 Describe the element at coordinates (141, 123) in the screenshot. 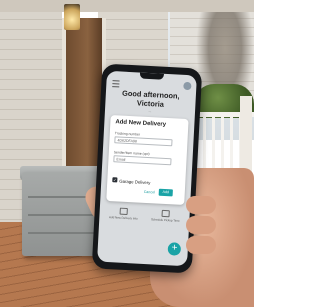

I see `dialog-title: Add New Delivery` at that location.